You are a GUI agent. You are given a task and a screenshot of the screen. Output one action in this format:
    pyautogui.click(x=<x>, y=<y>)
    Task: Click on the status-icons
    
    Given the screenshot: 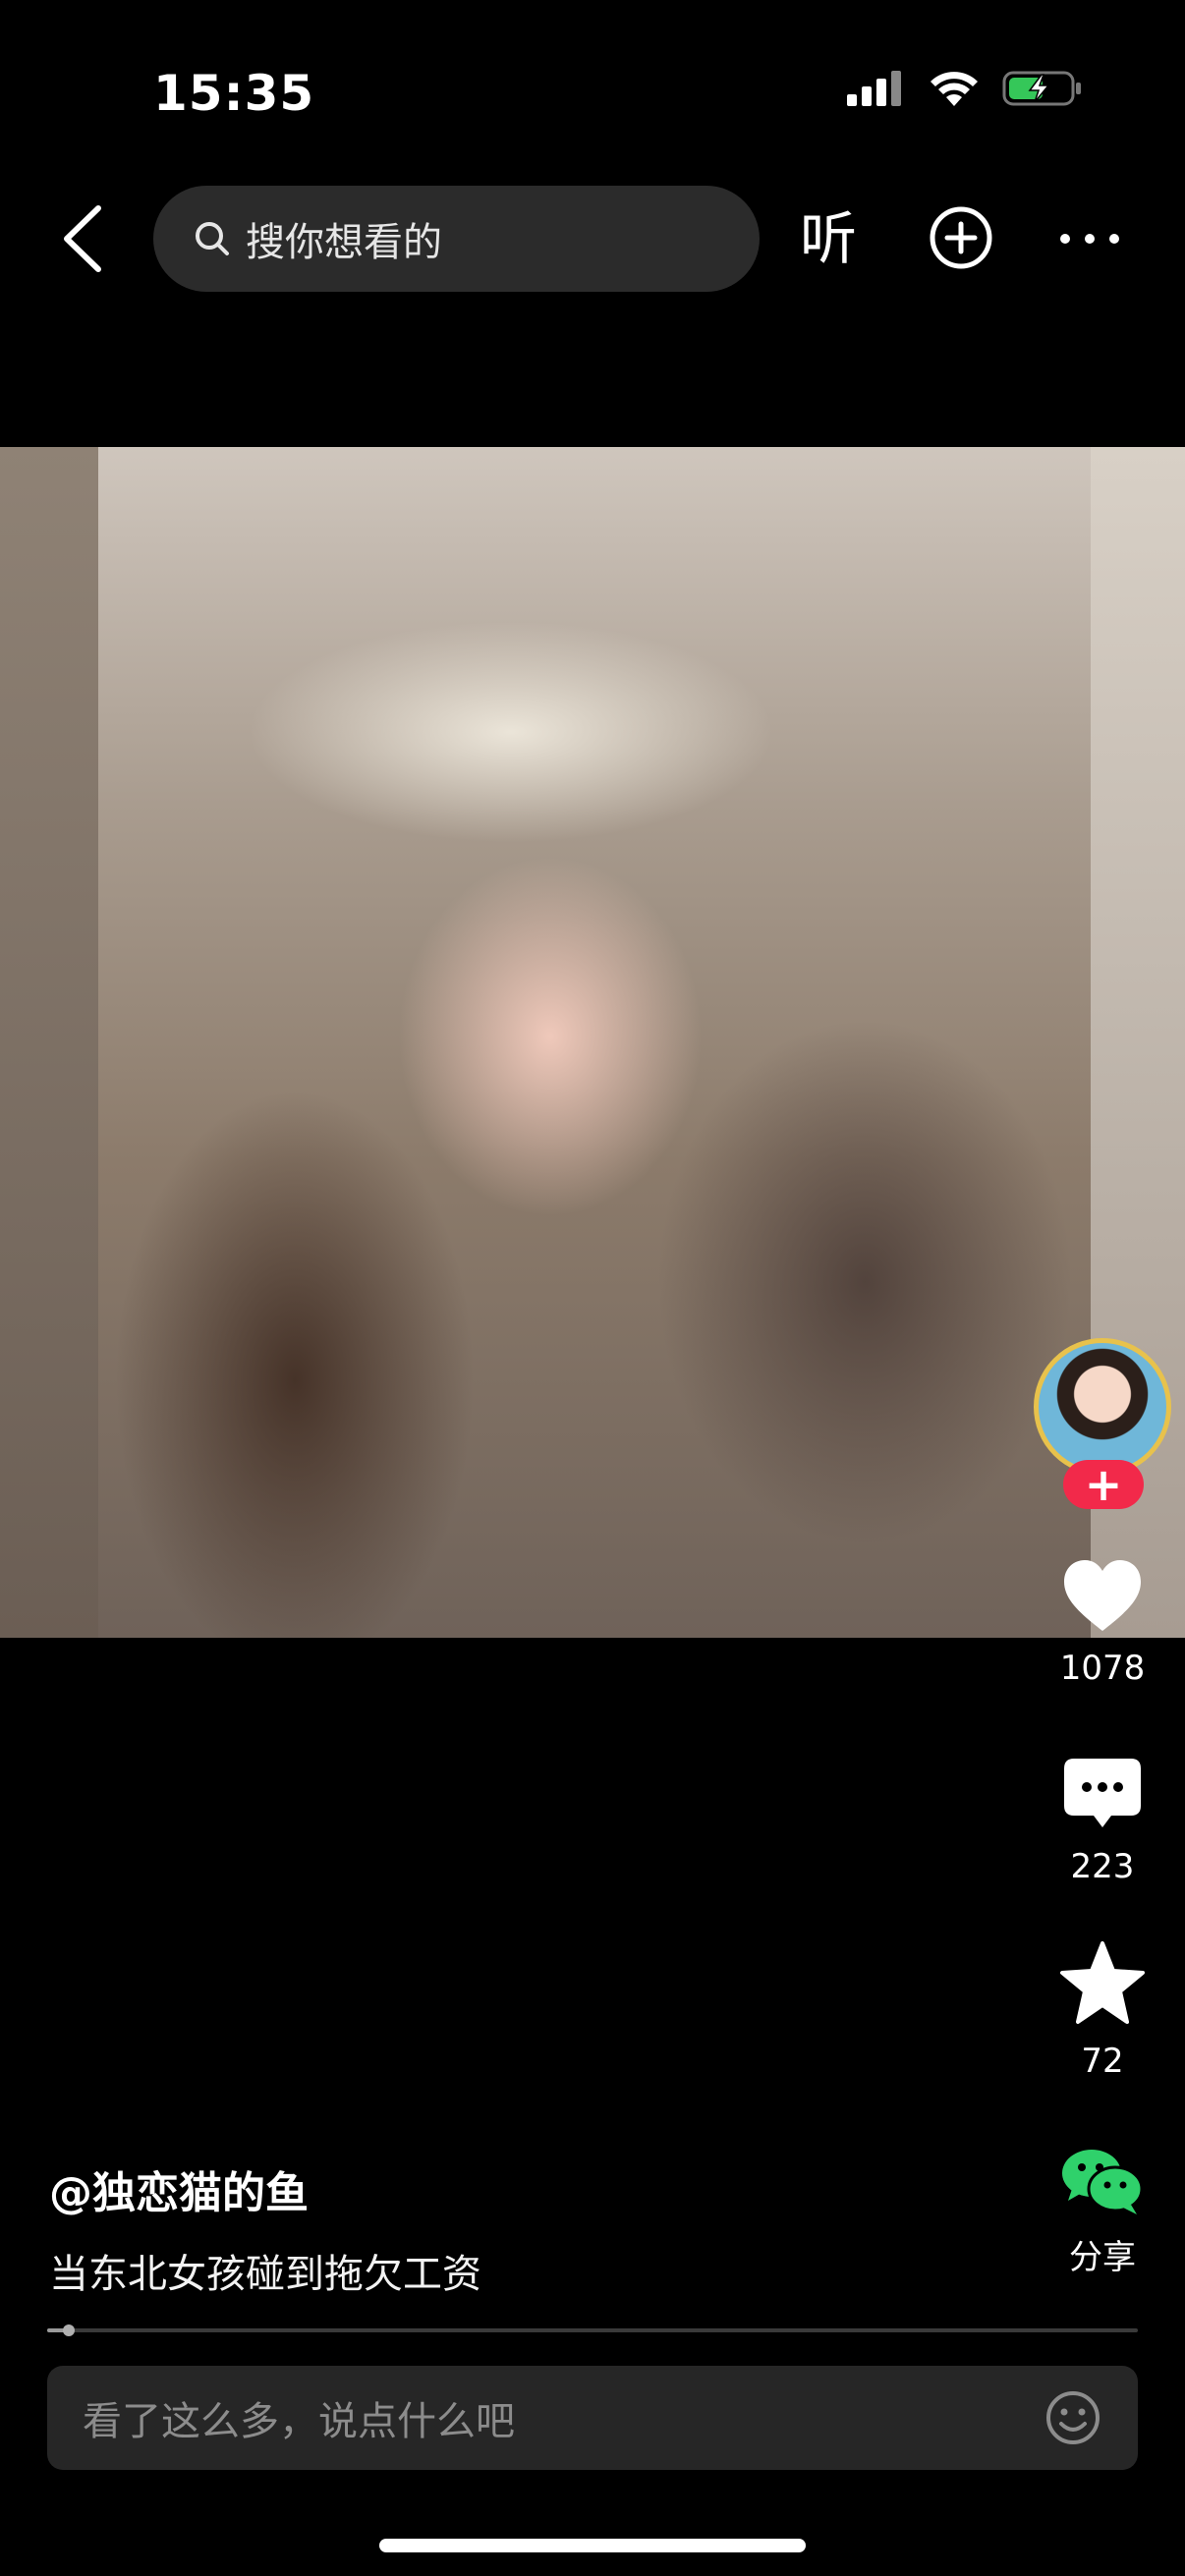 What is the action you would take?
    pyautogui.click(x=964, y=88)
    